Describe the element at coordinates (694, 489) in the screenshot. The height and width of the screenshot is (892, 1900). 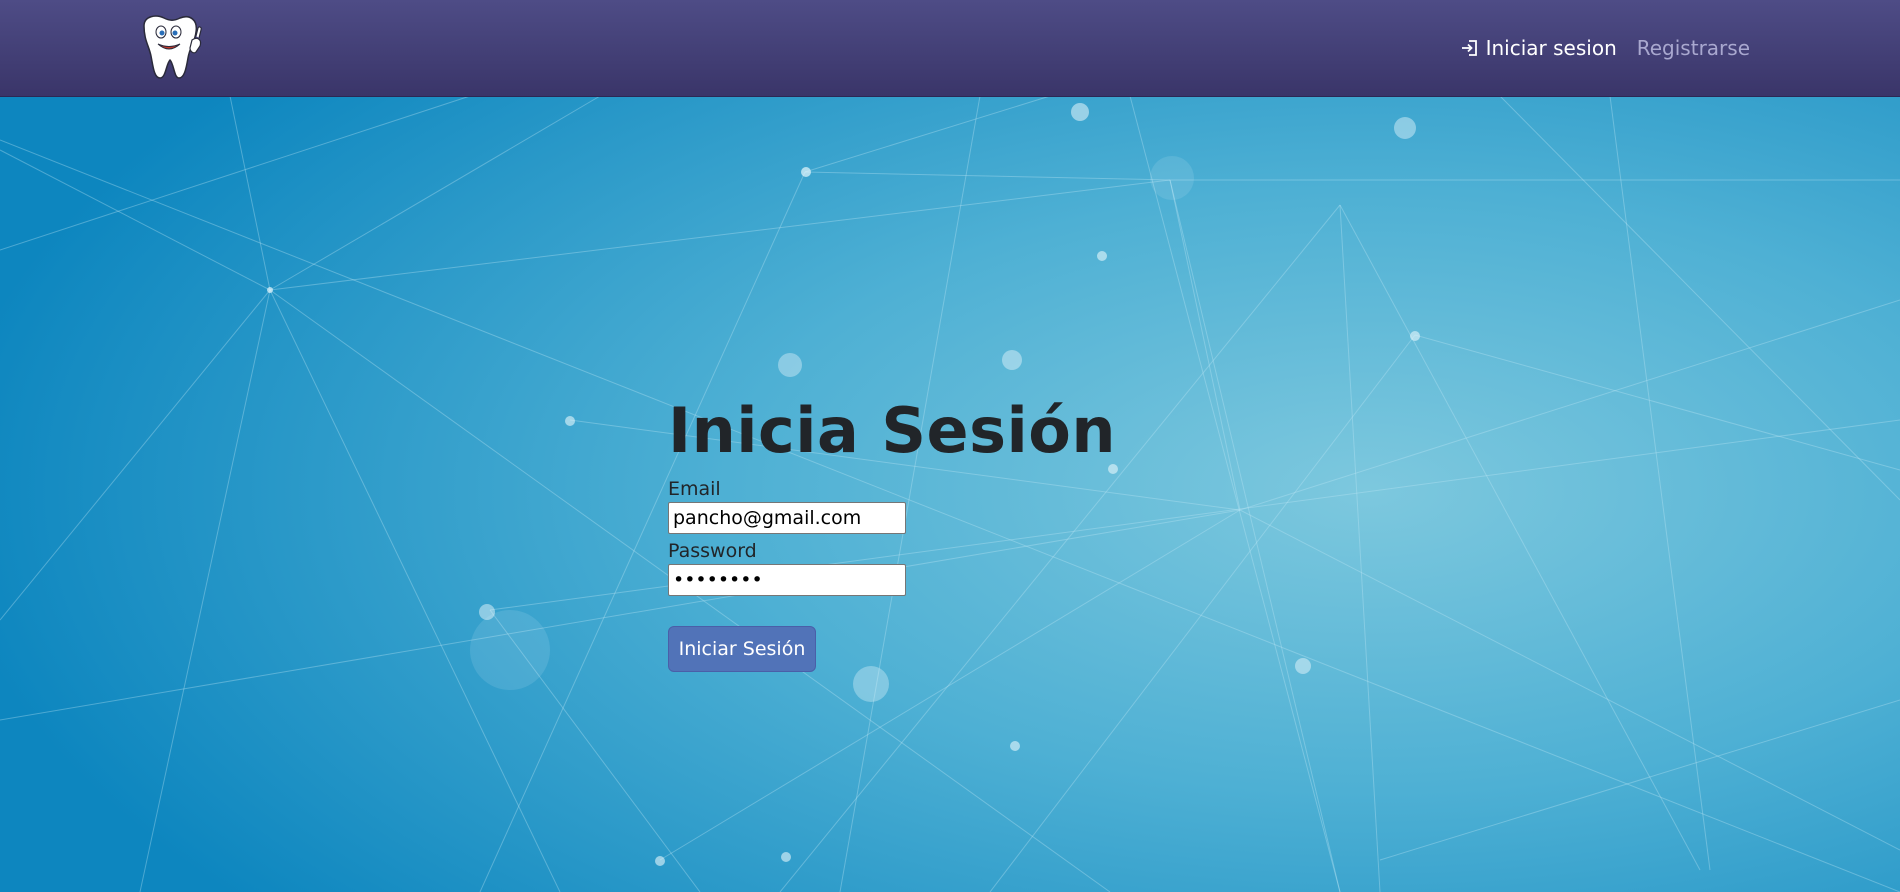
I see `email-label: Email` at that location.